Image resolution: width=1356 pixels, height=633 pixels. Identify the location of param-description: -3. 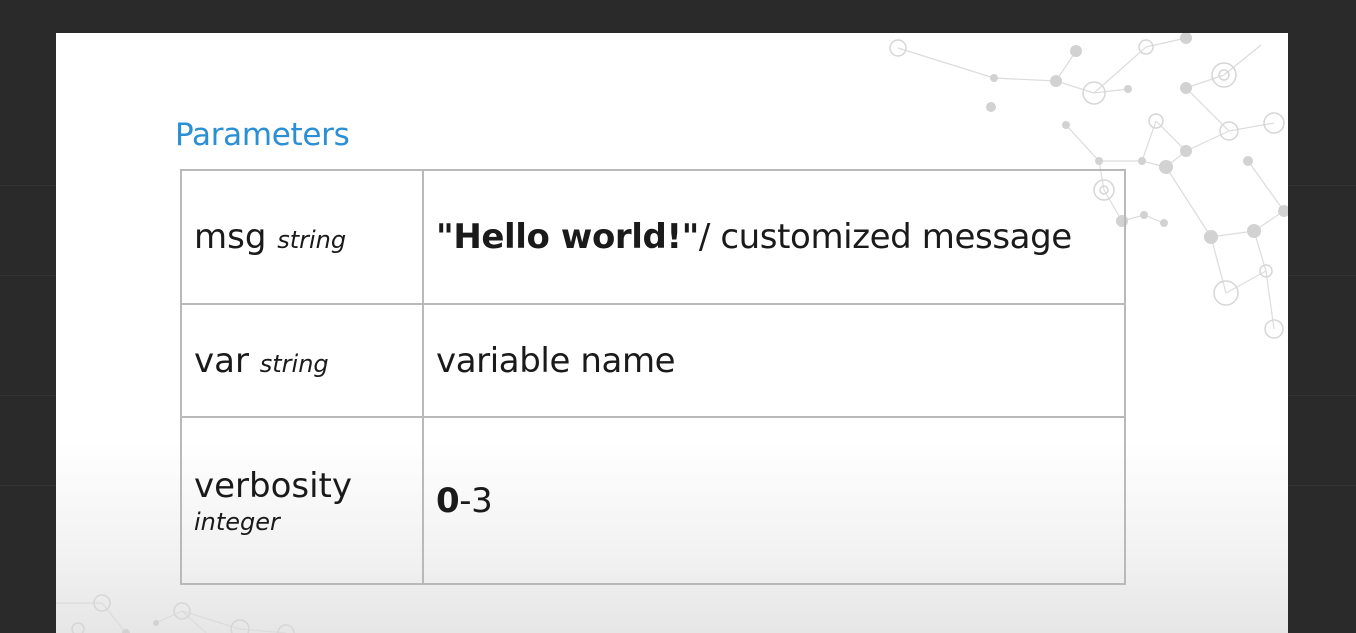
(476, 500).